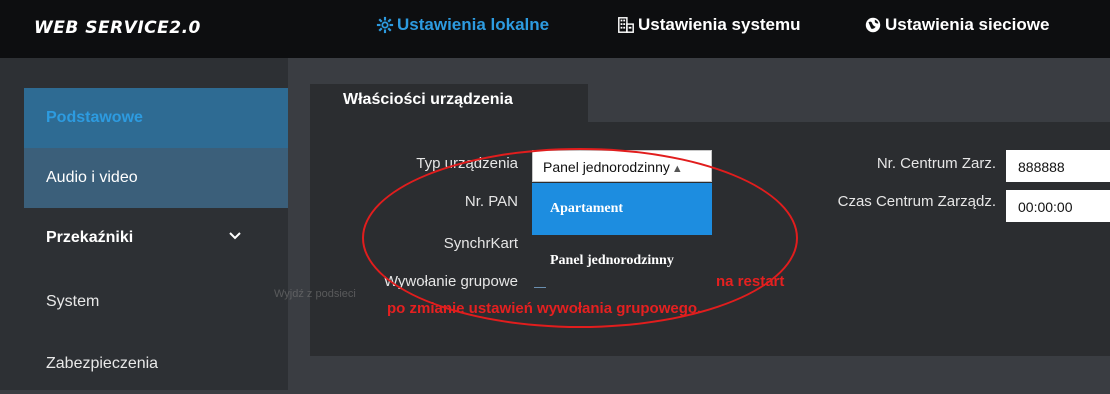 This screenshot has height=394, width=1110. I want to click on sidebar-item-zabezpieczenia: Zabezpieczenia, so click(156, 364).